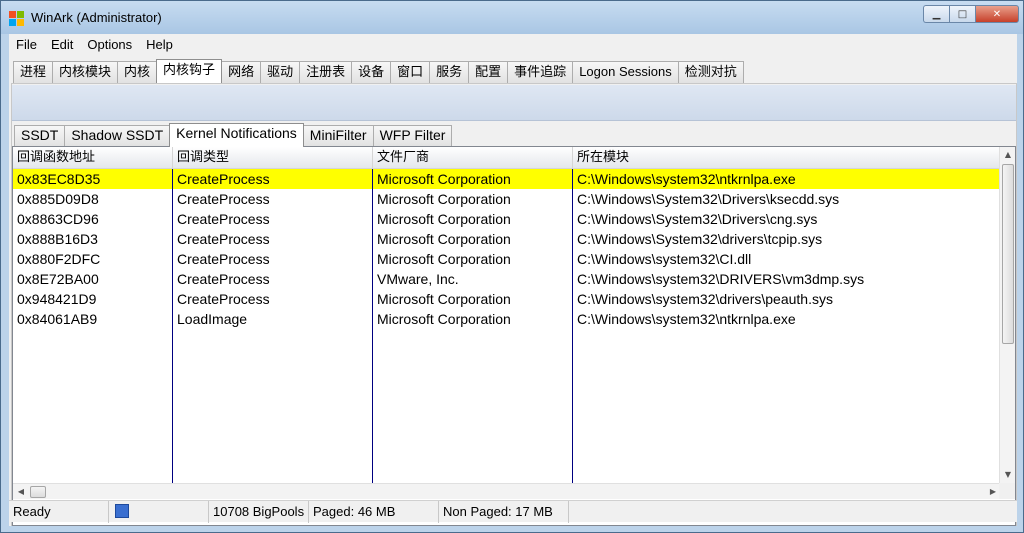 The width and height of the screenshot is (1024, 533). I want to click on column-header-2: 文件厂商, so click(473, 158).